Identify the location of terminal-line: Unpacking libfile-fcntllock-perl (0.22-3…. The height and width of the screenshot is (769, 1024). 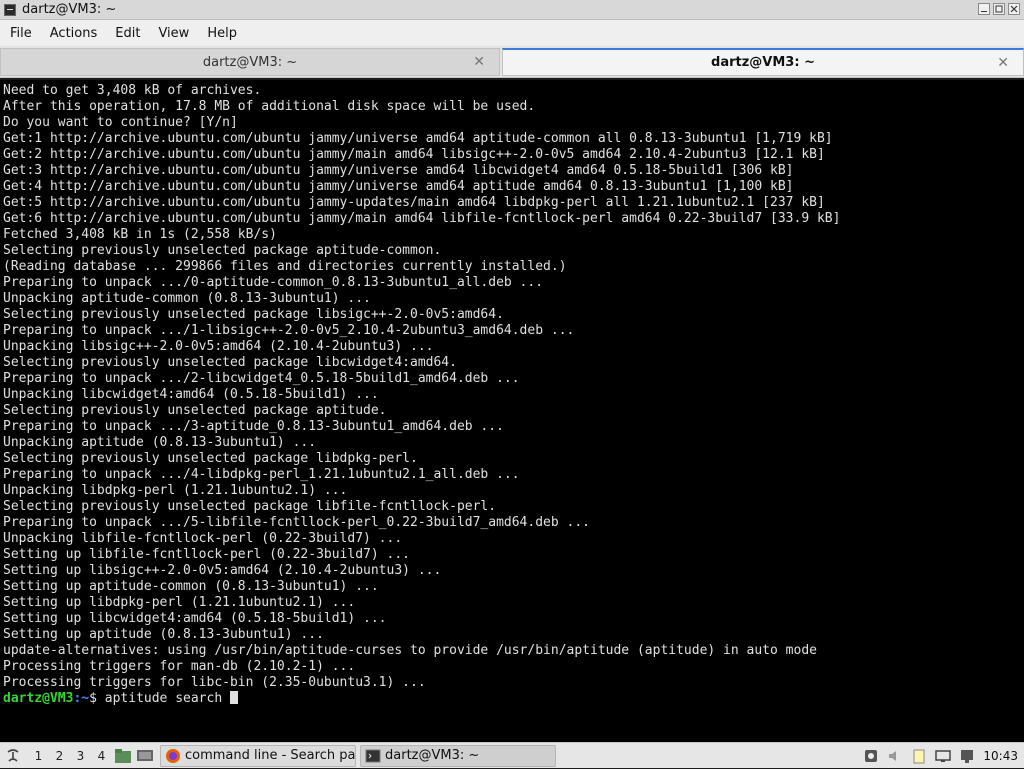
(203, 538).